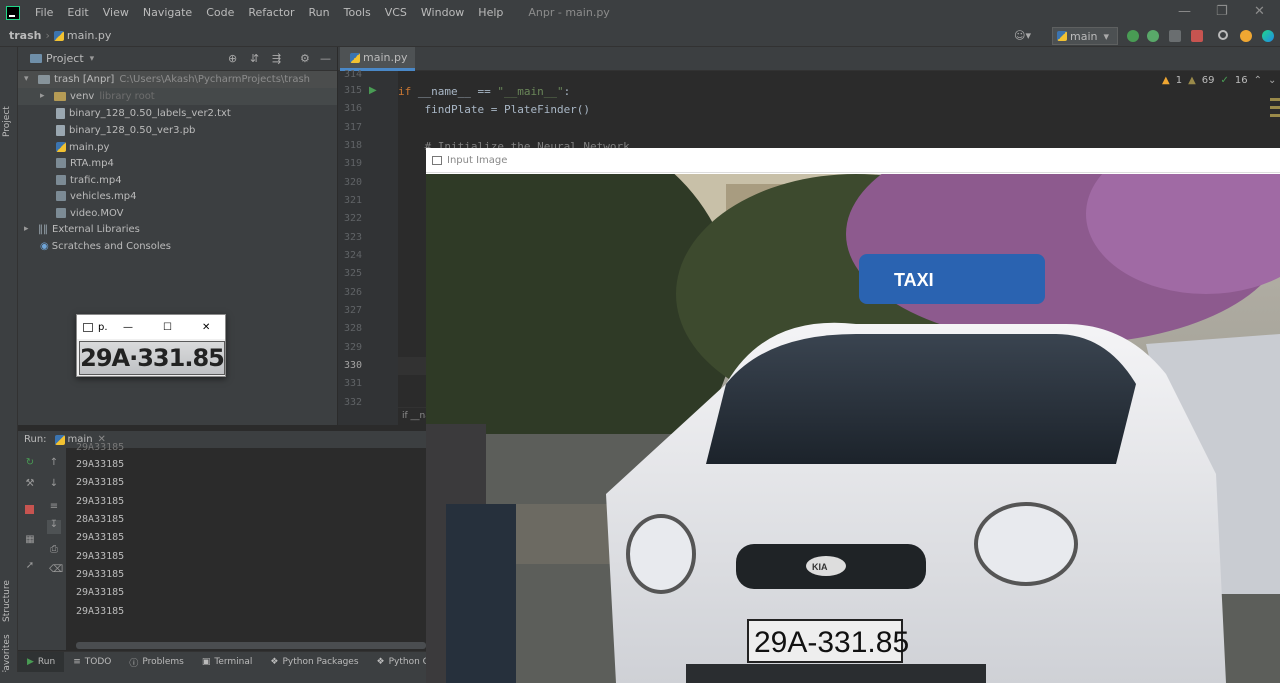  Describe the element at coordinates (177, 113) in the screenshot. I see `tree-item-file: binary_128_0.50_labels_ver2.txt` at that location.